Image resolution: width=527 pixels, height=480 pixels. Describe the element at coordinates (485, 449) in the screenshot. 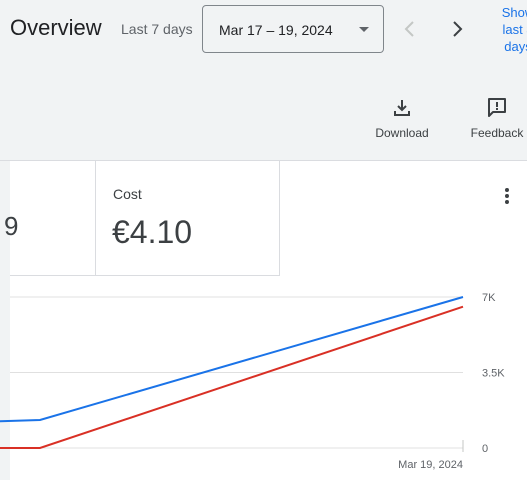

I see `y-tick-label: 0` at that location.